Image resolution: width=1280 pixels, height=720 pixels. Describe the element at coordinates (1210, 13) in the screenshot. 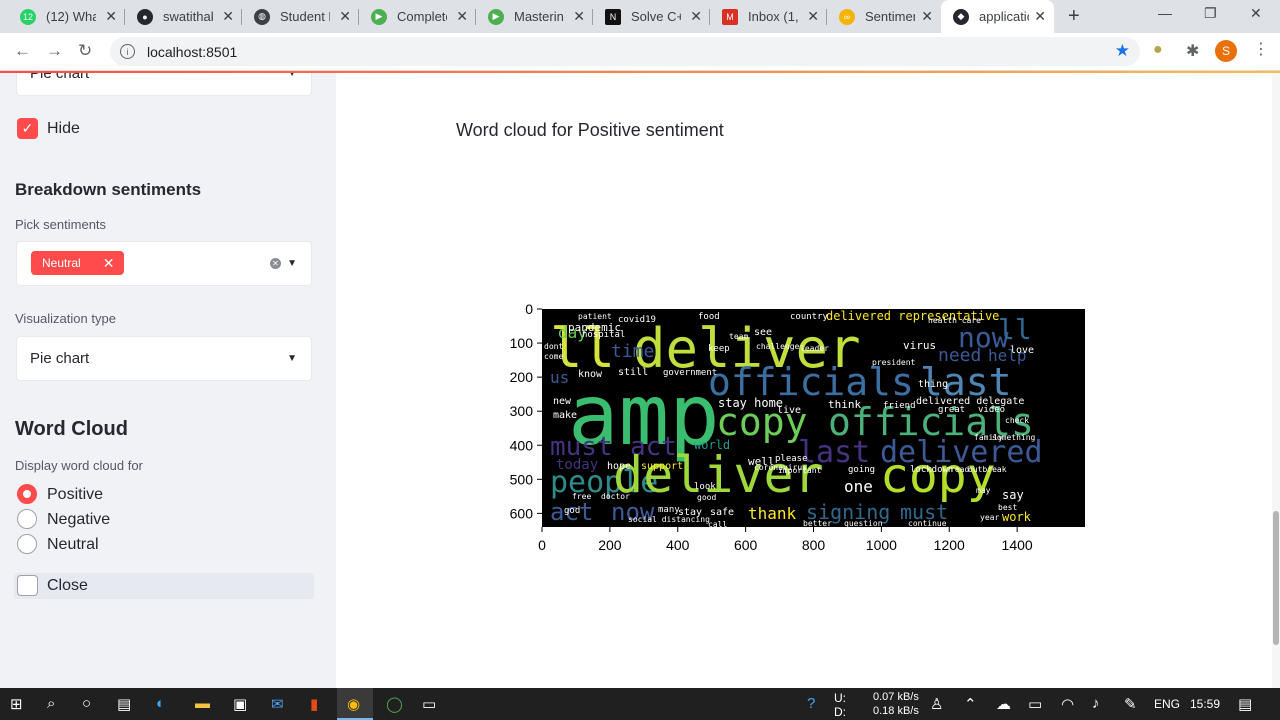

I see `restore-icon: ❐` at that location.